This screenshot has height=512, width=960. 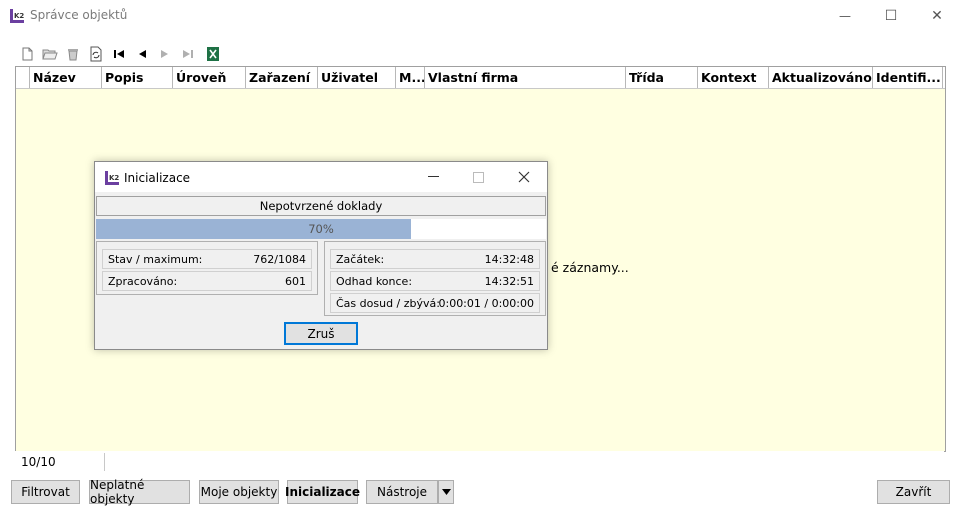 What do you see at coordinates (374, 281) in the screenshot?
I see `stat-label: Odhad konce:` at bounding box center [374, 281].